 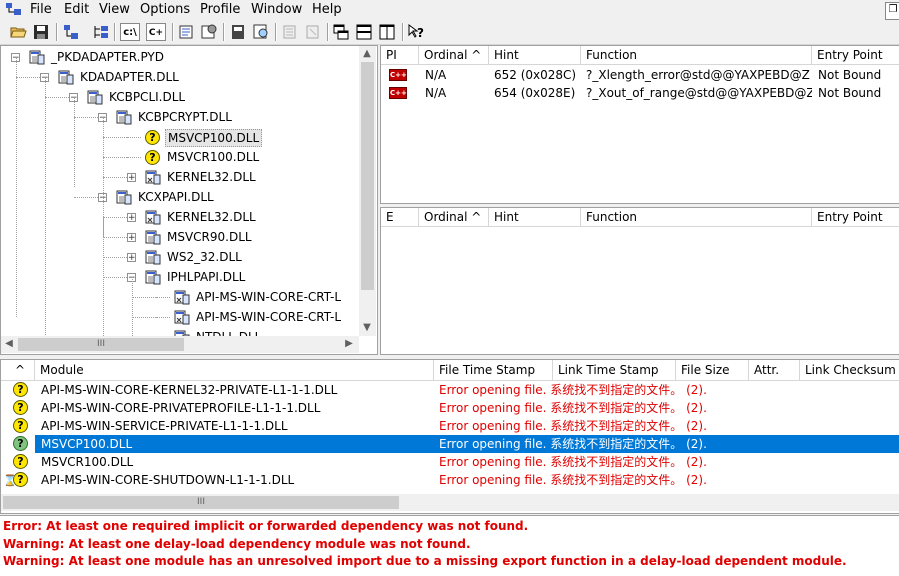 I want to click on module-list-horizontal-scrollbar: III, so click(x=450, y=502).